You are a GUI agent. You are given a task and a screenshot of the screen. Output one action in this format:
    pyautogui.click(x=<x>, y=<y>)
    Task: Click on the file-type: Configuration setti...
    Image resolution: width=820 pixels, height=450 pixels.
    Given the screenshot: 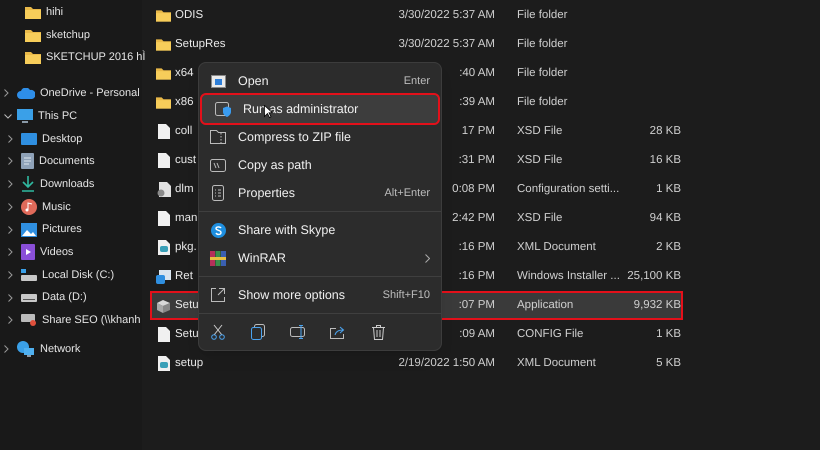 What is the action you would take?
    pyautogui.click(x=568, y=188)
    